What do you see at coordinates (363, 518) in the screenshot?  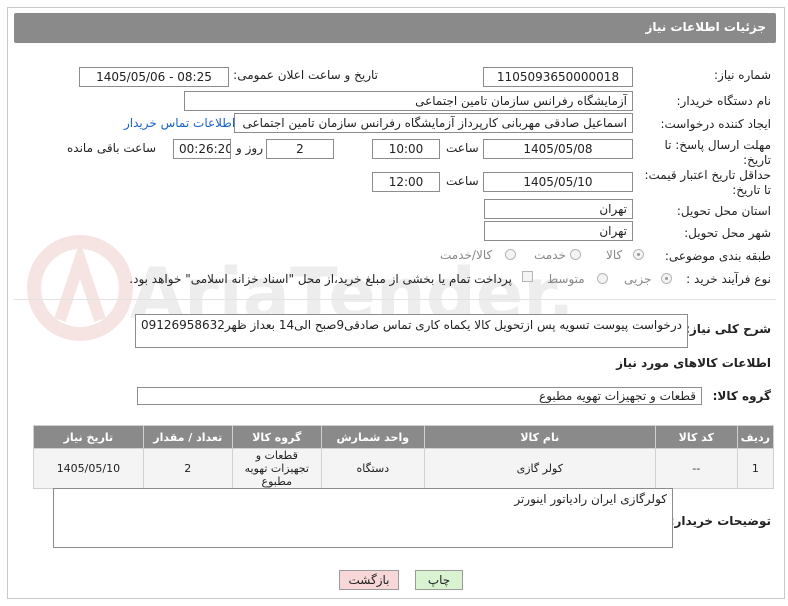 I see `buyer-notes-field: کولرگازی ایران رادیاتور اینورتر` at bounding box center [363, 518].